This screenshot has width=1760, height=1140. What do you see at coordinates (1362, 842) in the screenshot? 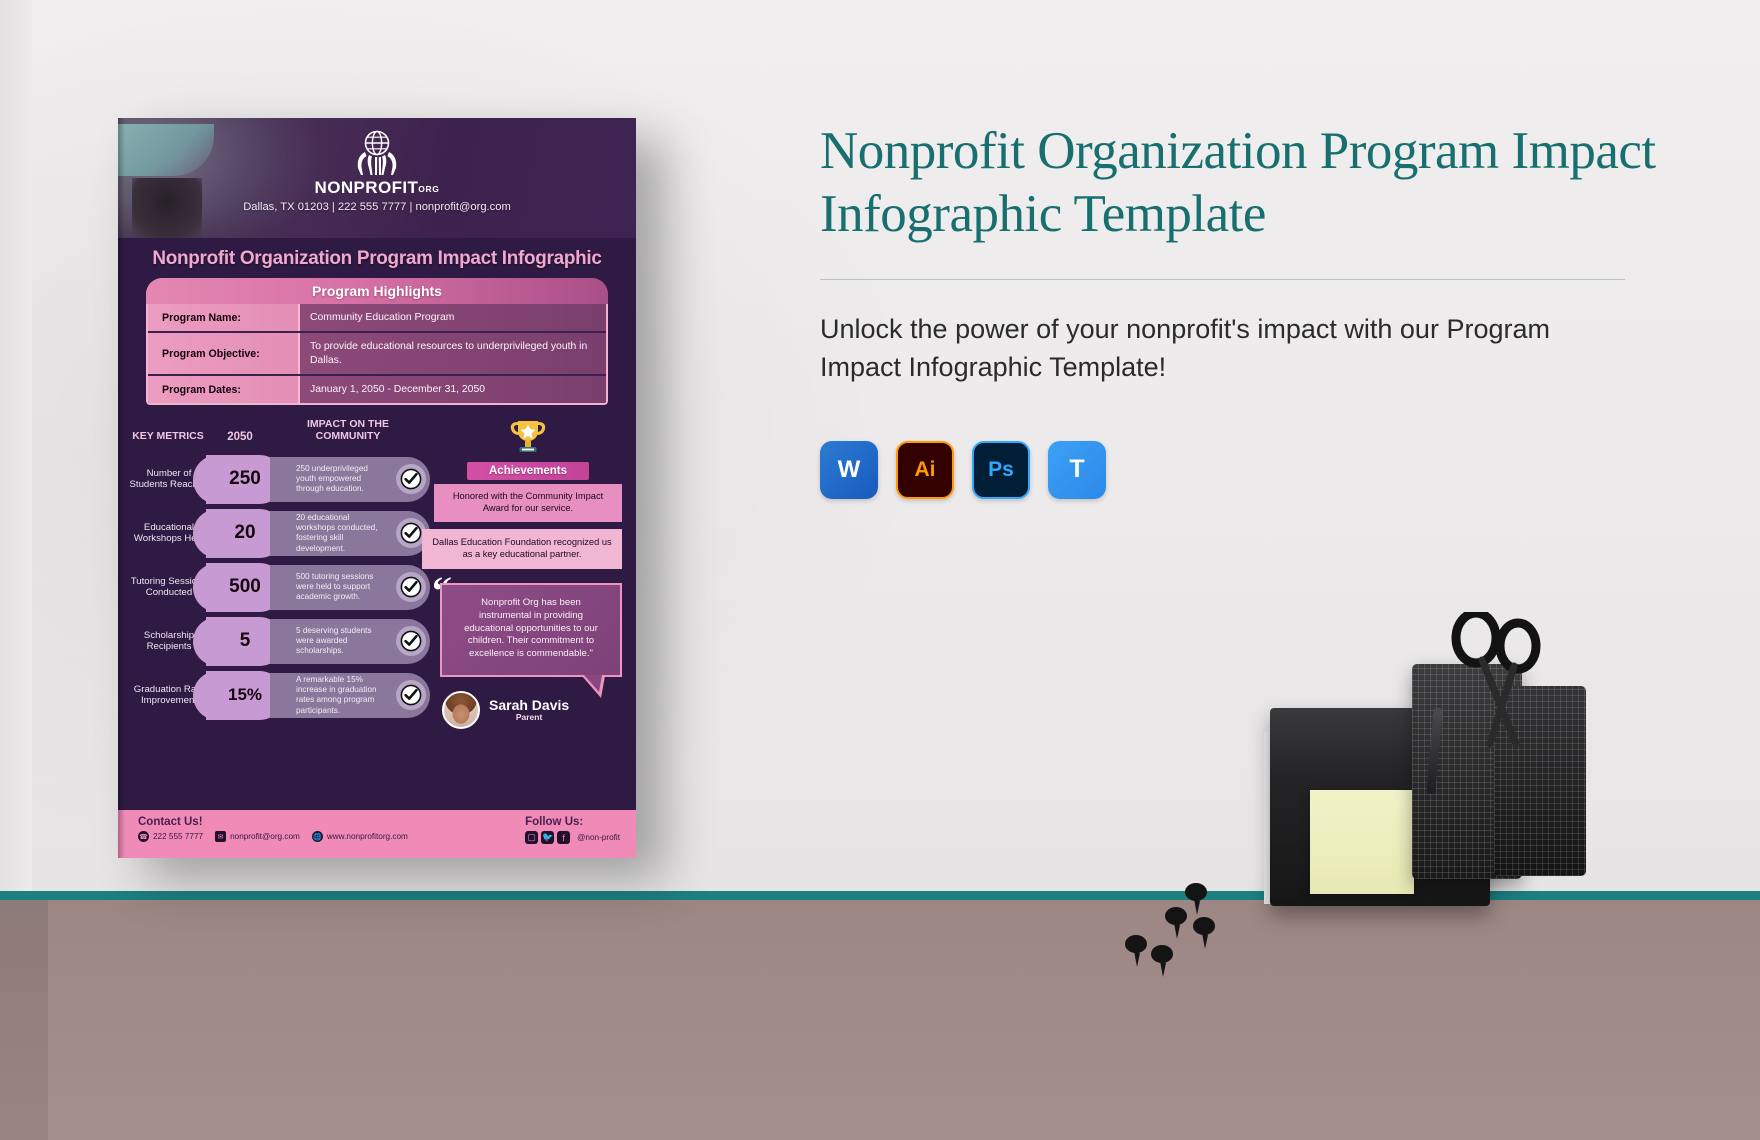
I see `sticky-note` at bounding box center [1362, 842].